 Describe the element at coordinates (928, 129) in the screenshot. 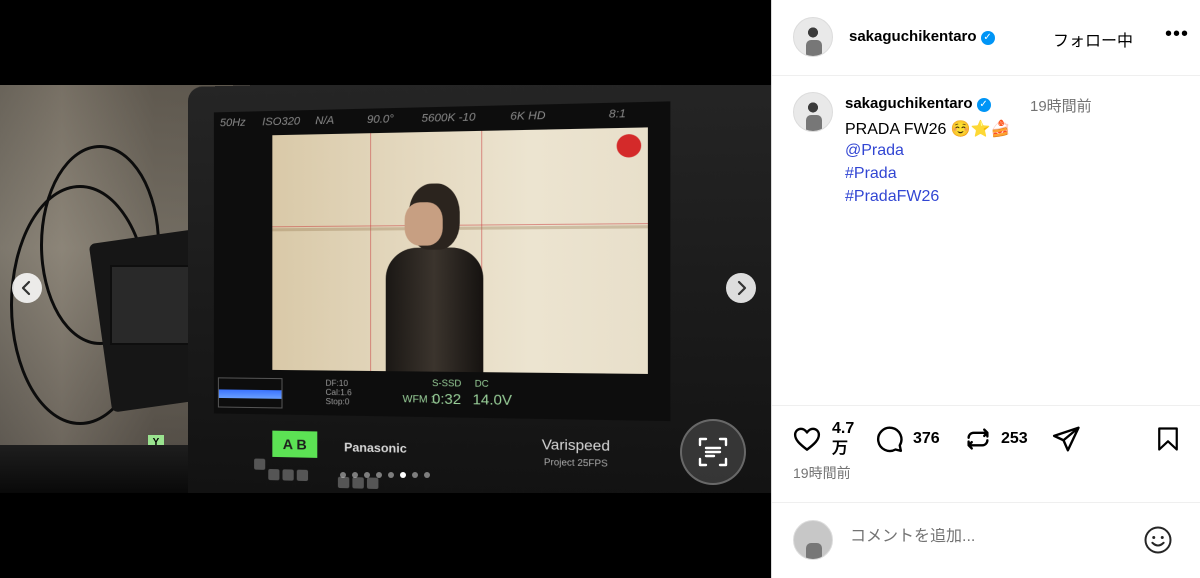

I see `caption-text: PRADA FW26 ☺️⭐🍰` at that location.